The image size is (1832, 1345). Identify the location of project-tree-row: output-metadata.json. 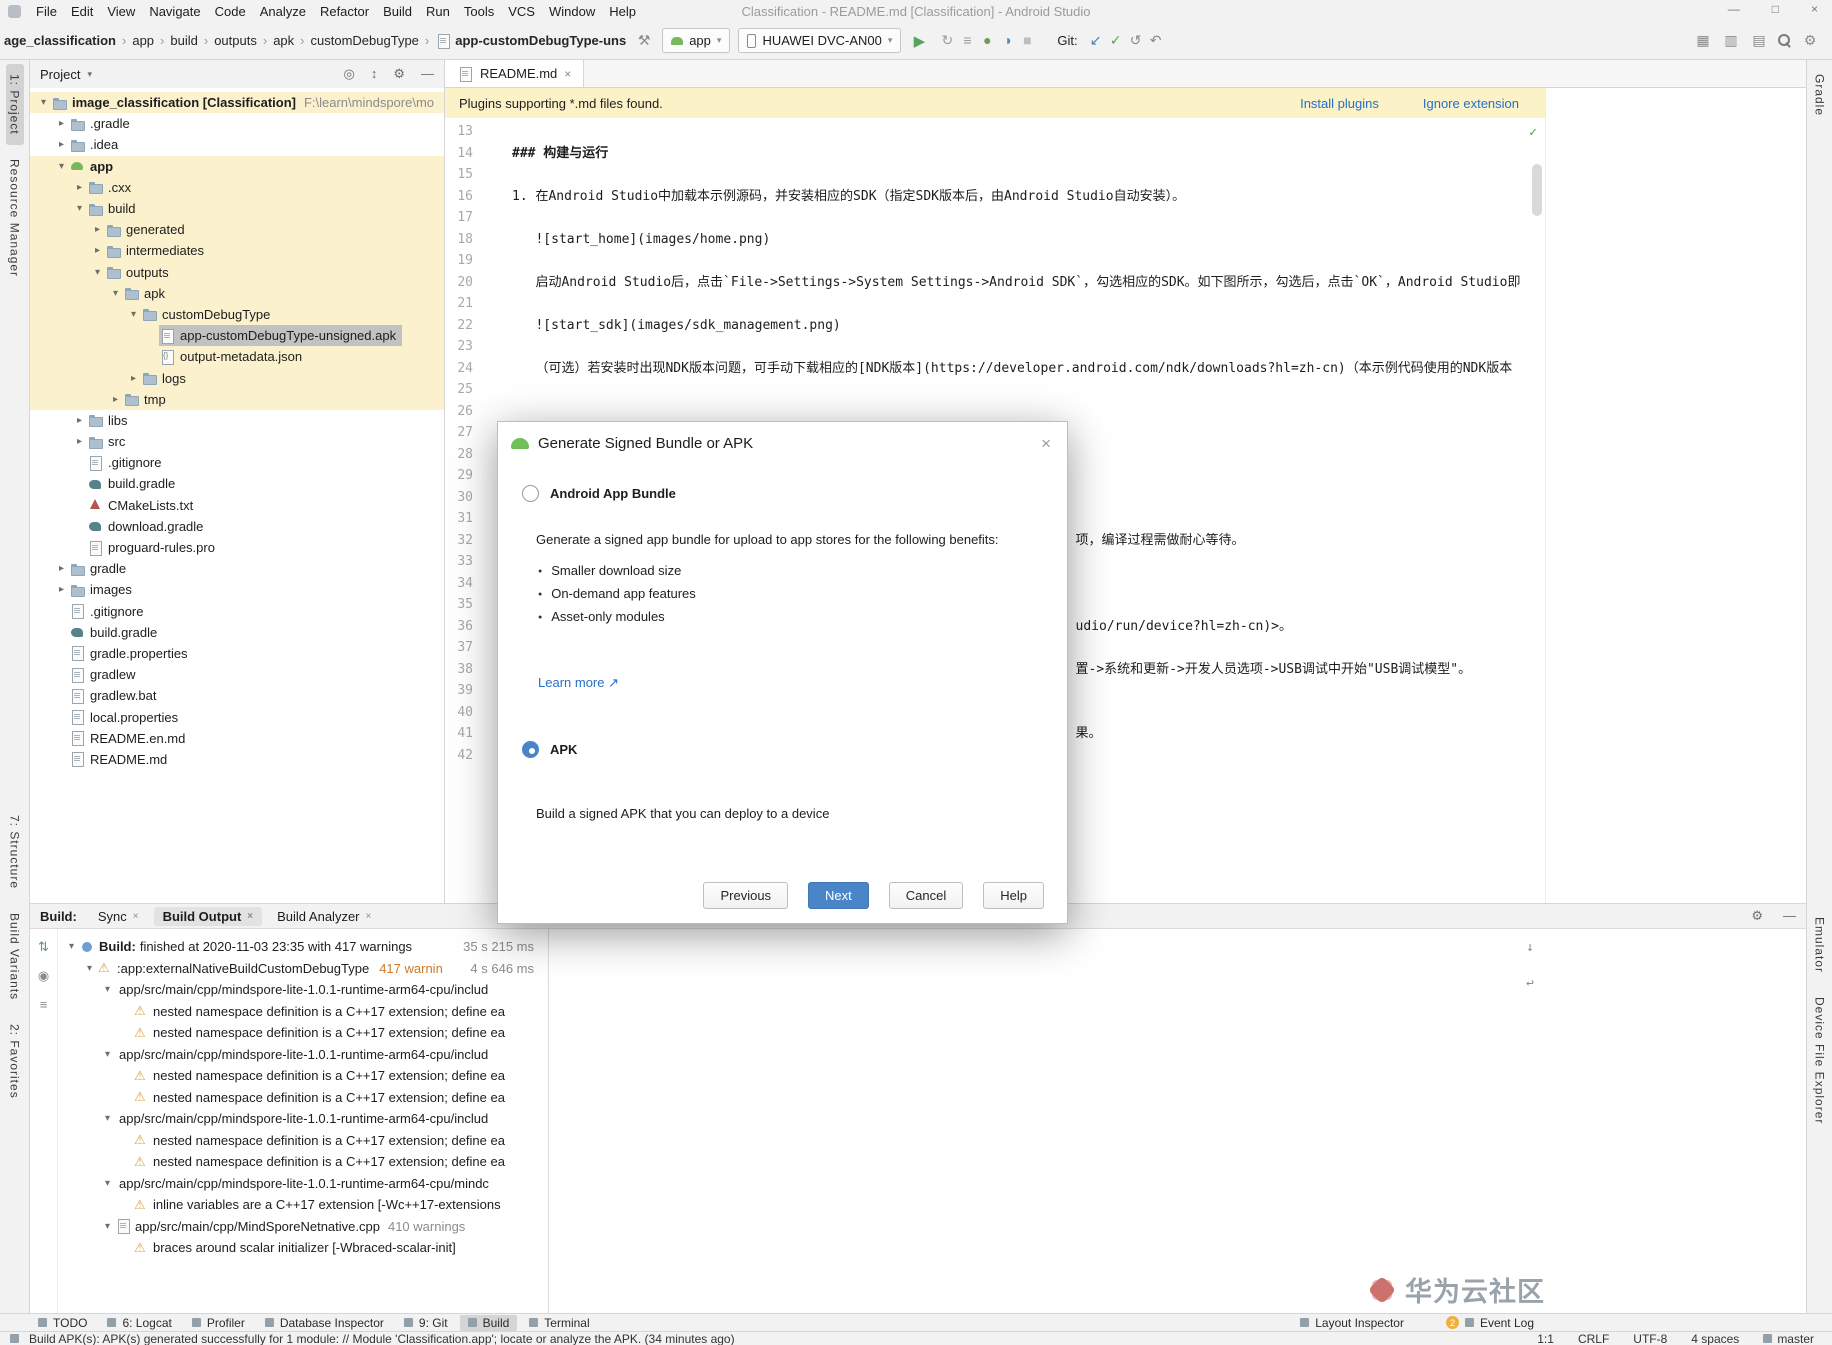
(237, 357).